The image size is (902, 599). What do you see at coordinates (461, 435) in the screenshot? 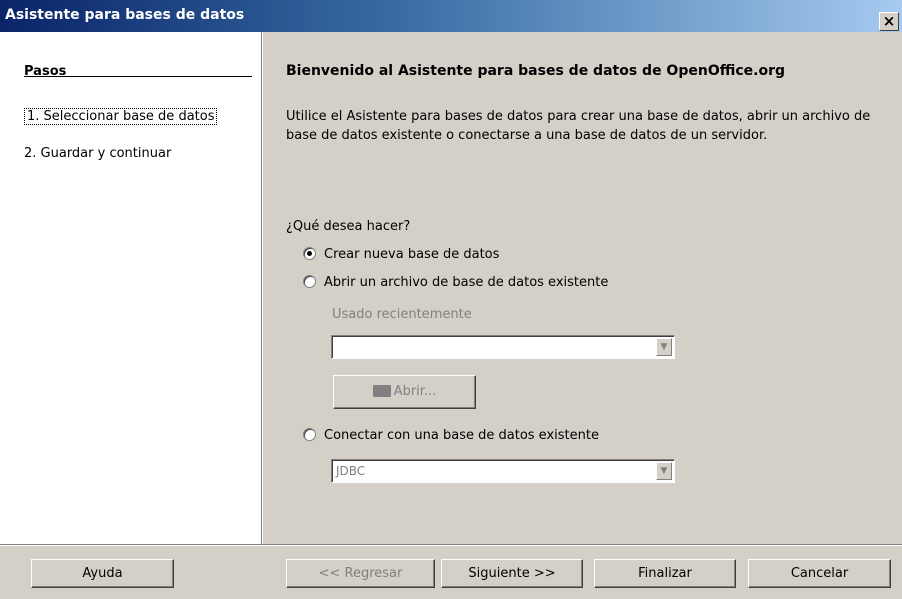
I see `radio-label: Conectar con una base de datos existente` at bounding box center [461, 435].